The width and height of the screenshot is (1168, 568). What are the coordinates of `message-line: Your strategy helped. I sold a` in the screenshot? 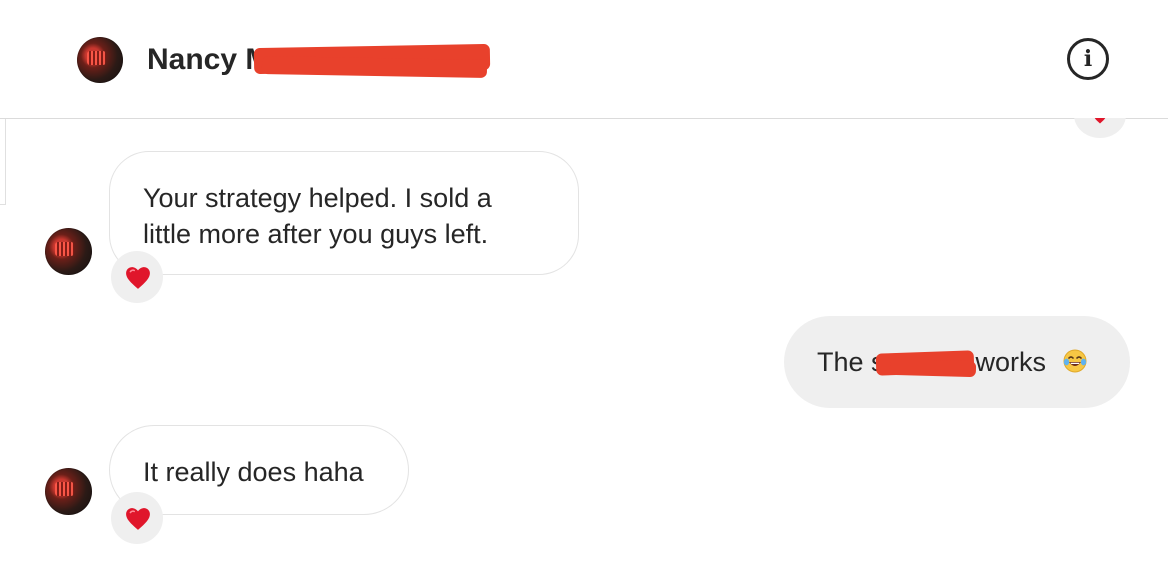 It's located at (317, 198).